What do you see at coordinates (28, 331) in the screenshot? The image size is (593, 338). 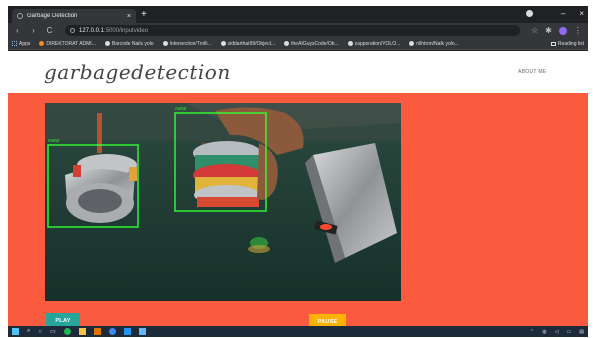 I see `search-icon: ⌕` at bounding box center [28, 331].